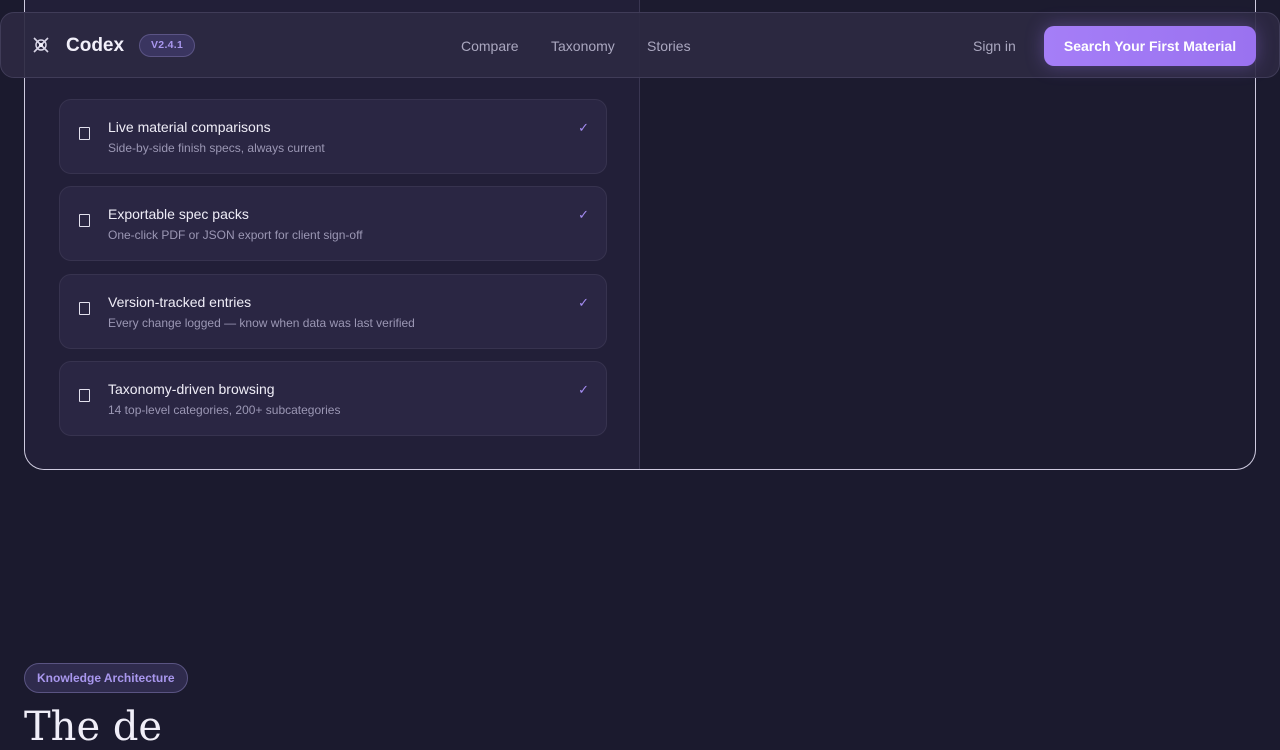  What do you see at coordinates (1150, 46) in the screenshot?
I see `search-first-material-button: Search Your First Material` at bounding box center [1150, 46].